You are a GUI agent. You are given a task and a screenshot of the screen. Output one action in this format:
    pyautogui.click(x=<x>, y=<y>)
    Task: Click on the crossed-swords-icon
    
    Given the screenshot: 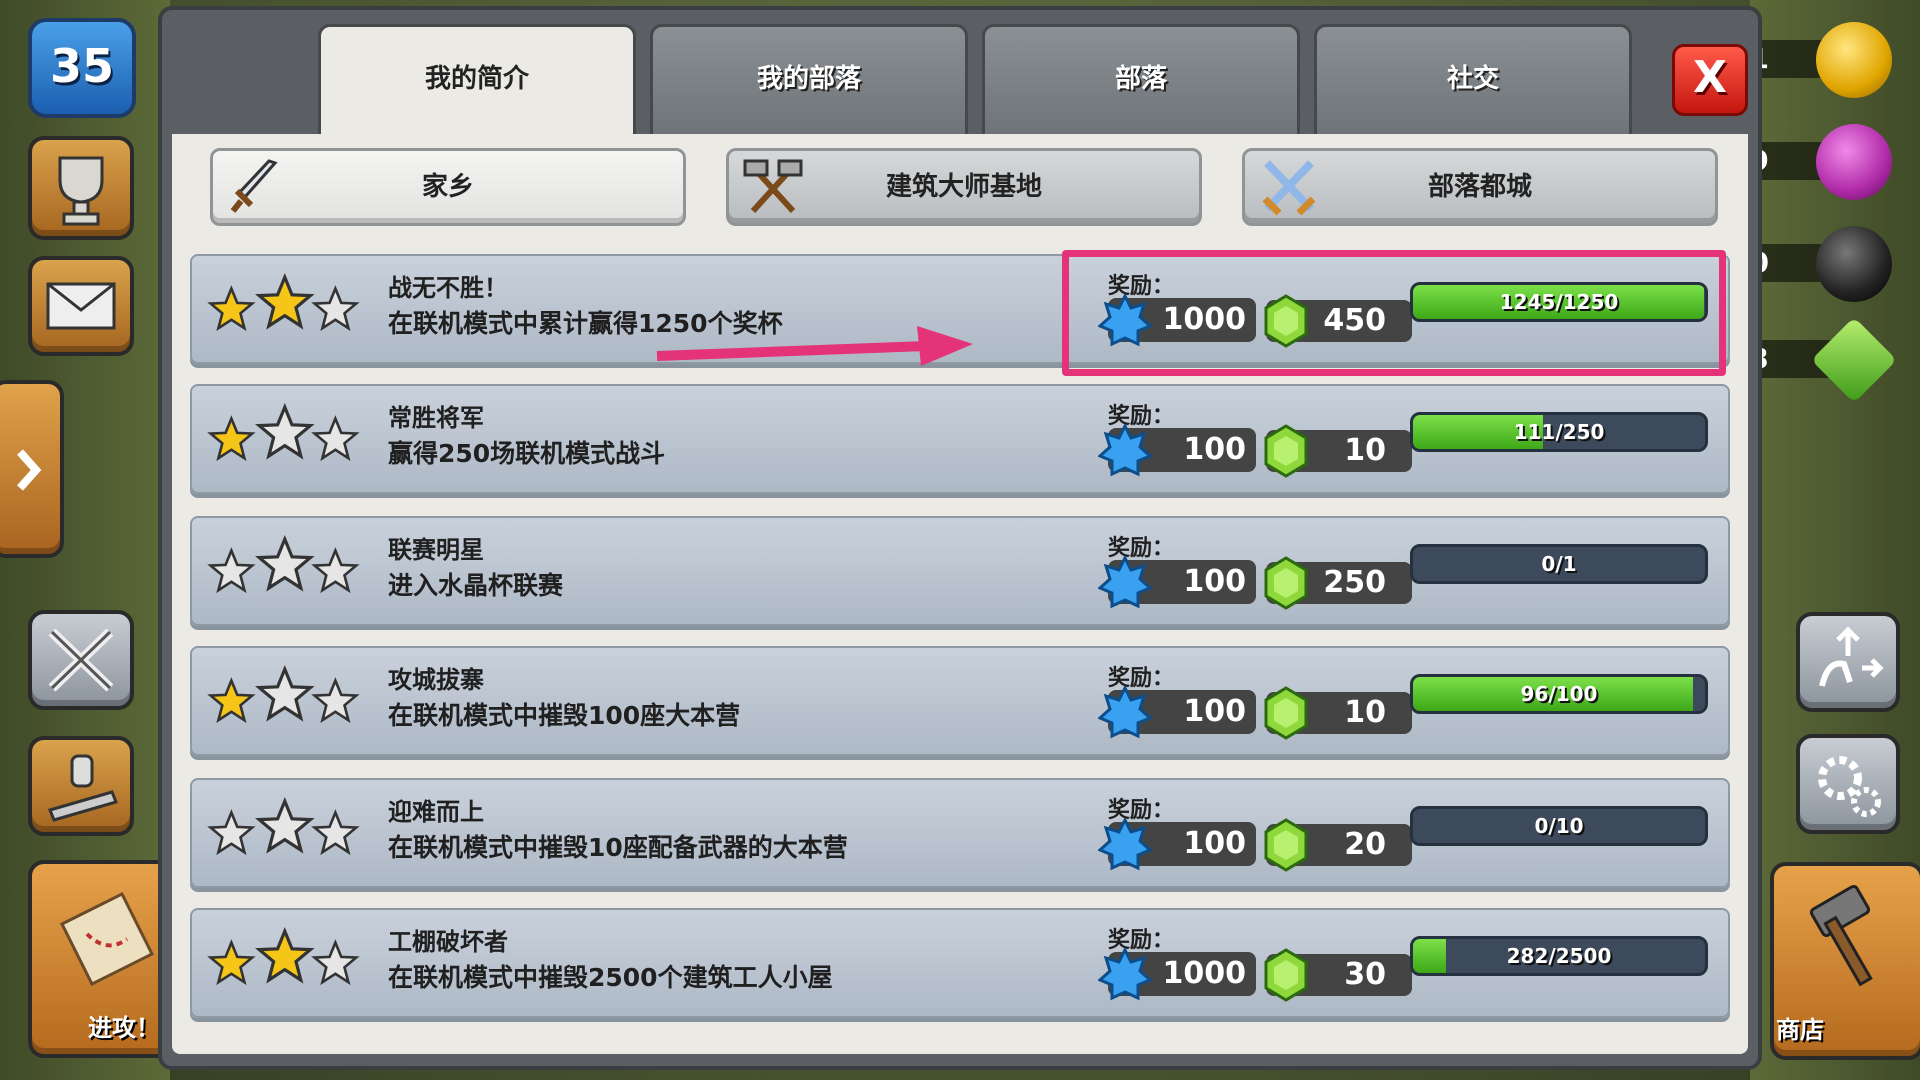 What is the action you would take?
    pyautogui.click(x=81, y=660)
    